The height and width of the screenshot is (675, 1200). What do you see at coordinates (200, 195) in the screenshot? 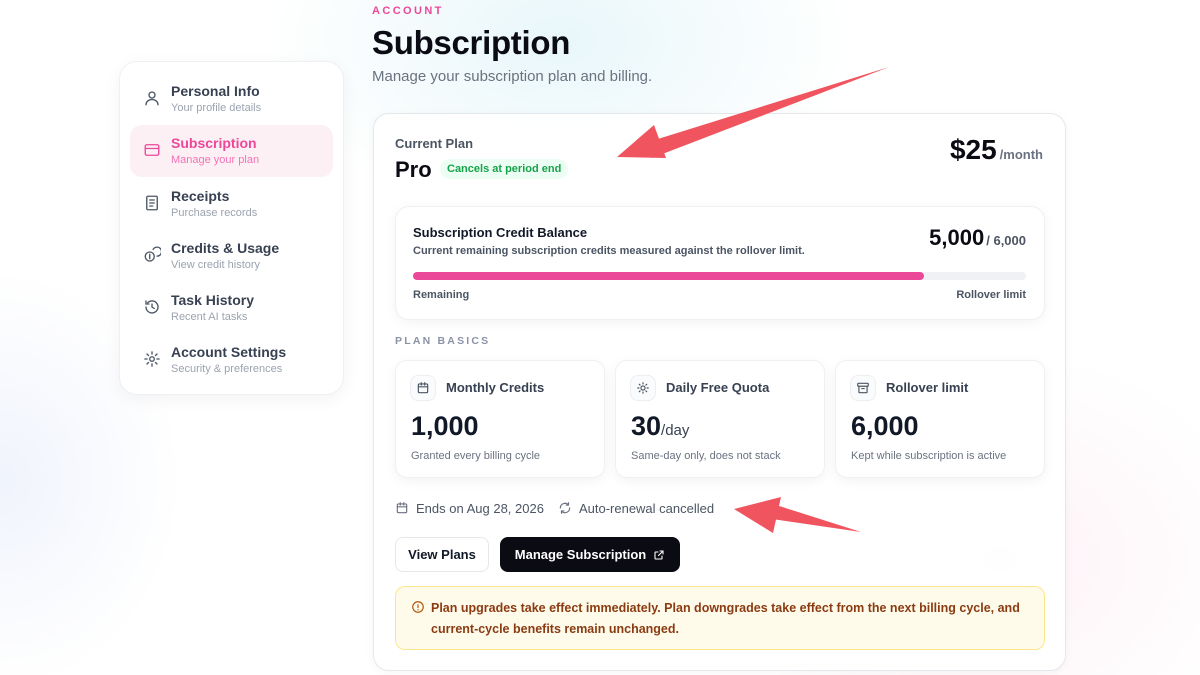
I see `sidebar-item-label: Receipts` at bounding box center [200, 195].